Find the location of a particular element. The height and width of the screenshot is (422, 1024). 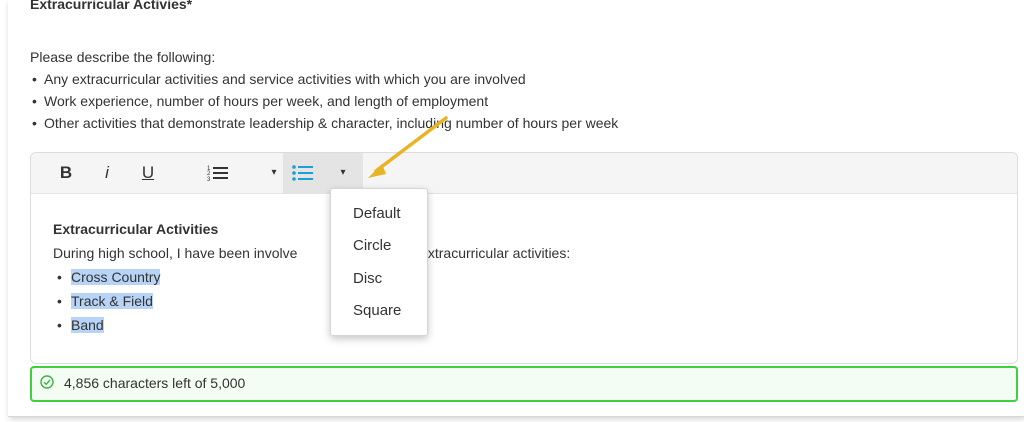

list-item: Track & Field is located at coordinates (313, 301).